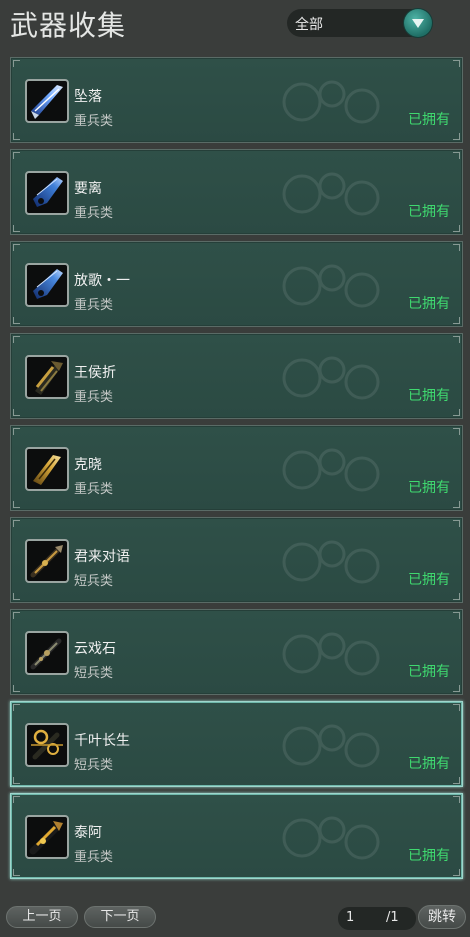  What do you see at coordinates (95, 649) in the screenshot?
I see `weapon-name: 云戏石` at bounding box center [95, 649].